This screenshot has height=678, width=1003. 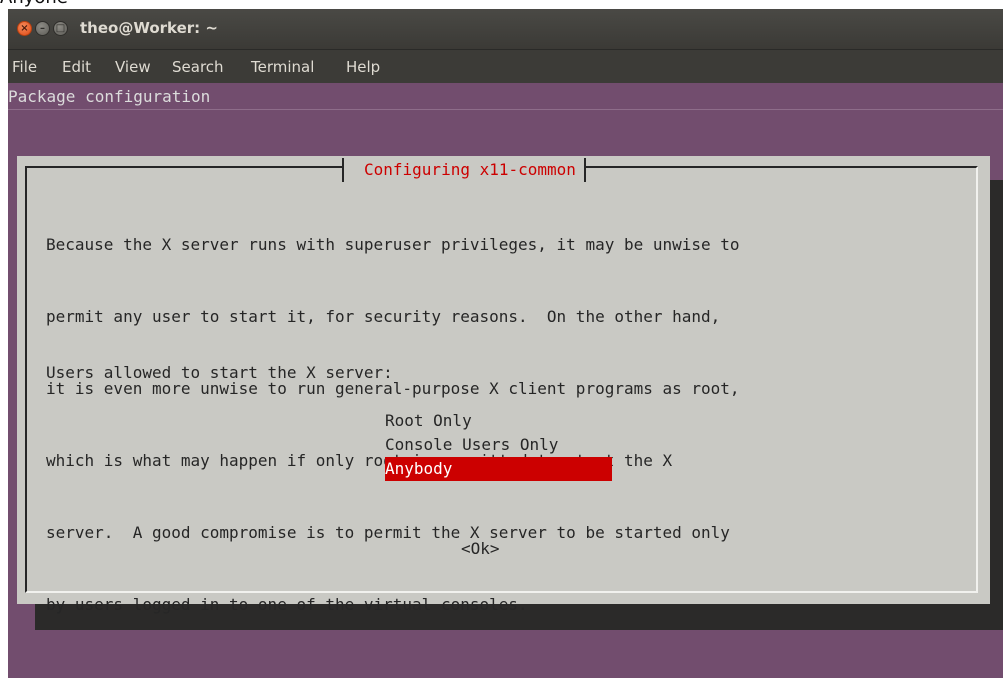 I want to click on header-divider, so click(x=505, y=109).